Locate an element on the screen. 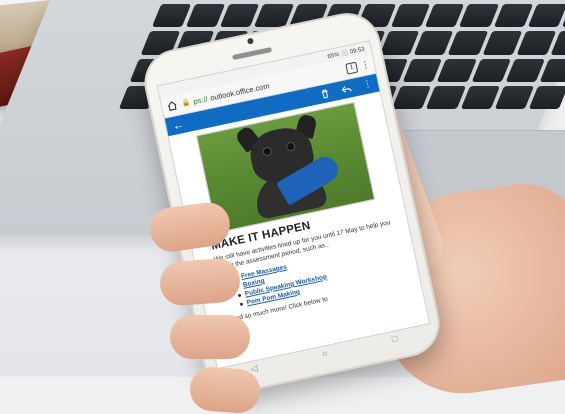 The height and width of the screenshot is (414, 565). front-camera is located at coordinates (250, 41).